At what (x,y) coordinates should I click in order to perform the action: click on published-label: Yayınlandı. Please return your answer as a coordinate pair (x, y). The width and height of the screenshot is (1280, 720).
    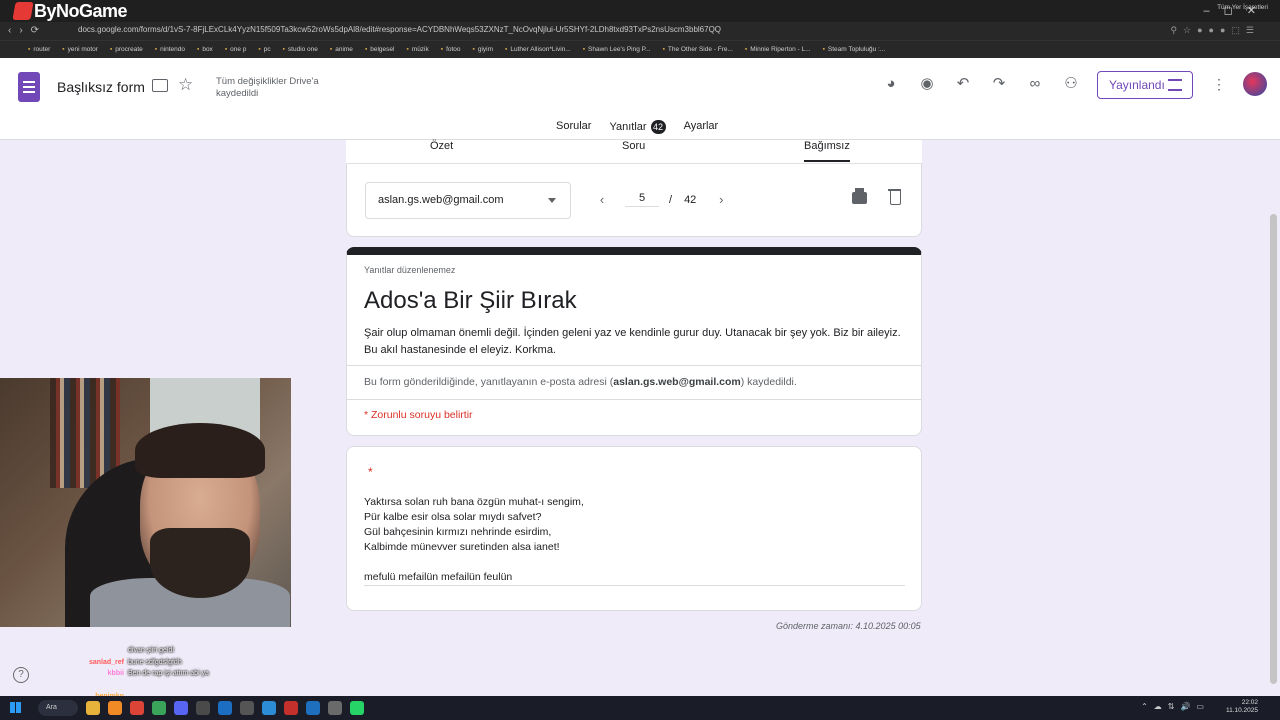
    Looking at the image, I should click on (1137, 85).